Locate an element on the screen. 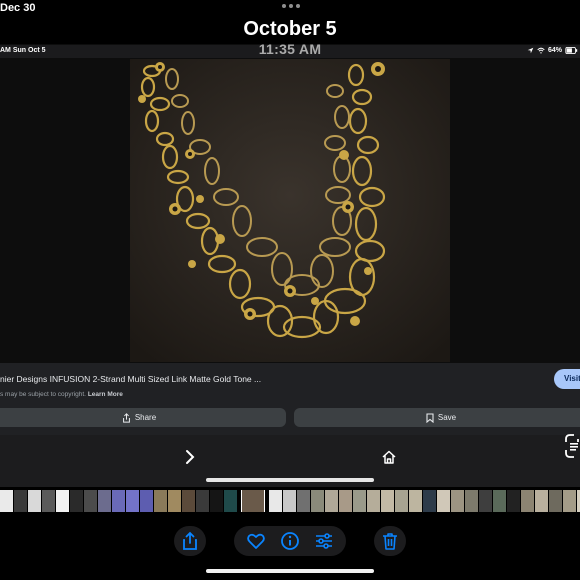  save-label: Save is located at coordinates (447, 417).